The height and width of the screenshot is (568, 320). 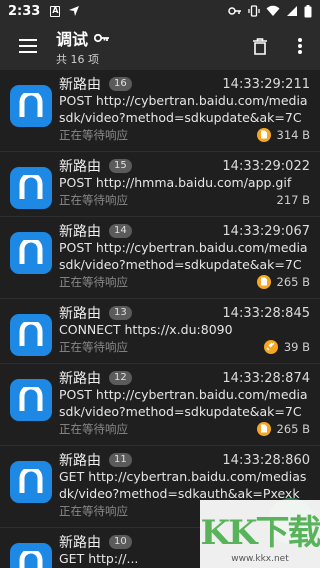 I want to click on request-index-badge: 11, so click(x=120, y=460).